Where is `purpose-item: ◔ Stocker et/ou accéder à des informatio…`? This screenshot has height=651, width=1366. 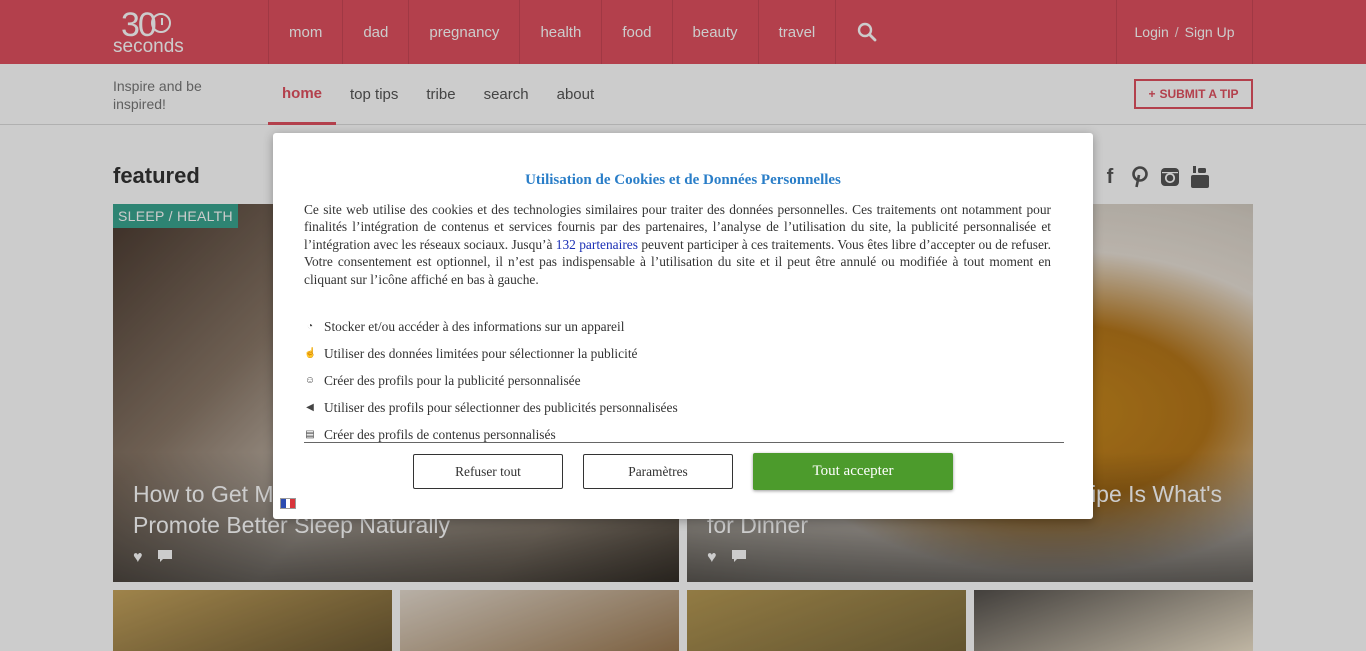
purpose-item: ◔ Stocker et/ou accéder à des informatio… is located at coordinates (684, 326).